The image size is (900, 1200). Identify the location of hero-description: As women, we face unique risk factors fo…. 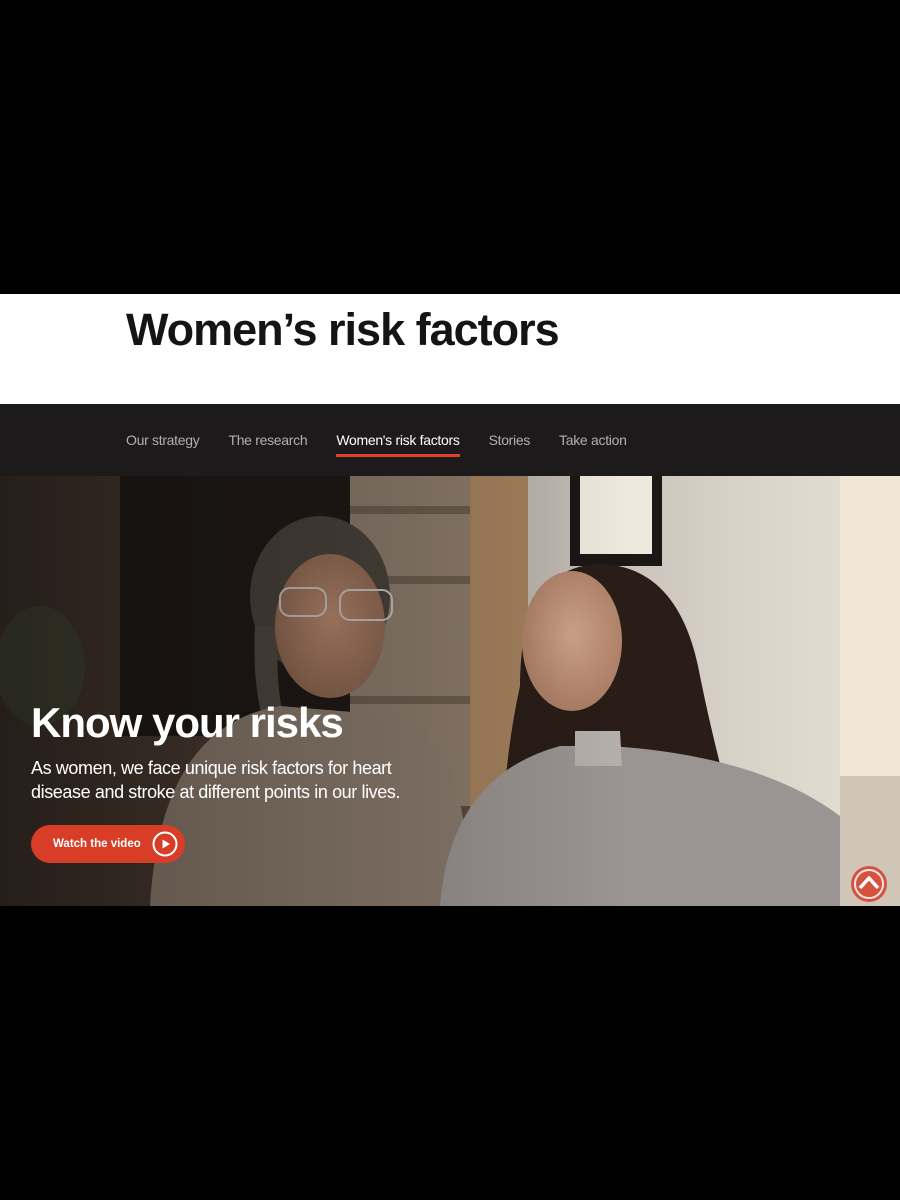
(216, 780).